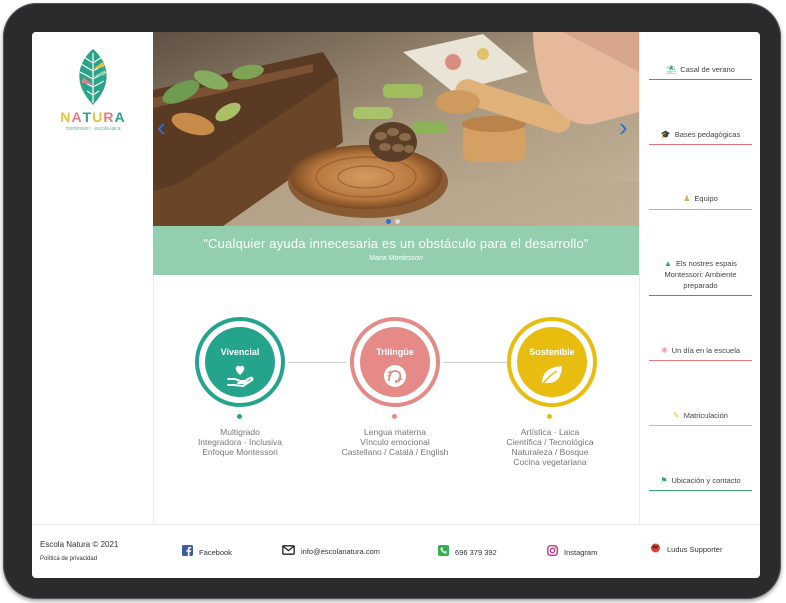 The height and width of the screenshot is (603, 786). What do you see at coordinates (668, 263) in the screenshot?
I see `tree-icon: ▲` at bounding box center [668, 263].